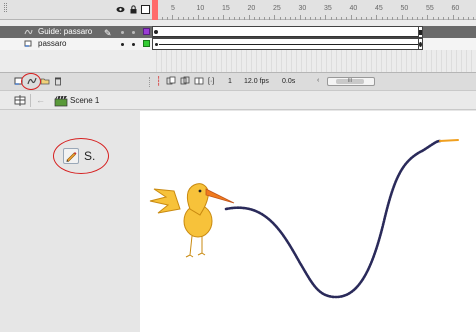 The image size is (476, 332). I want to click on layer-icon, so click(28, 43).